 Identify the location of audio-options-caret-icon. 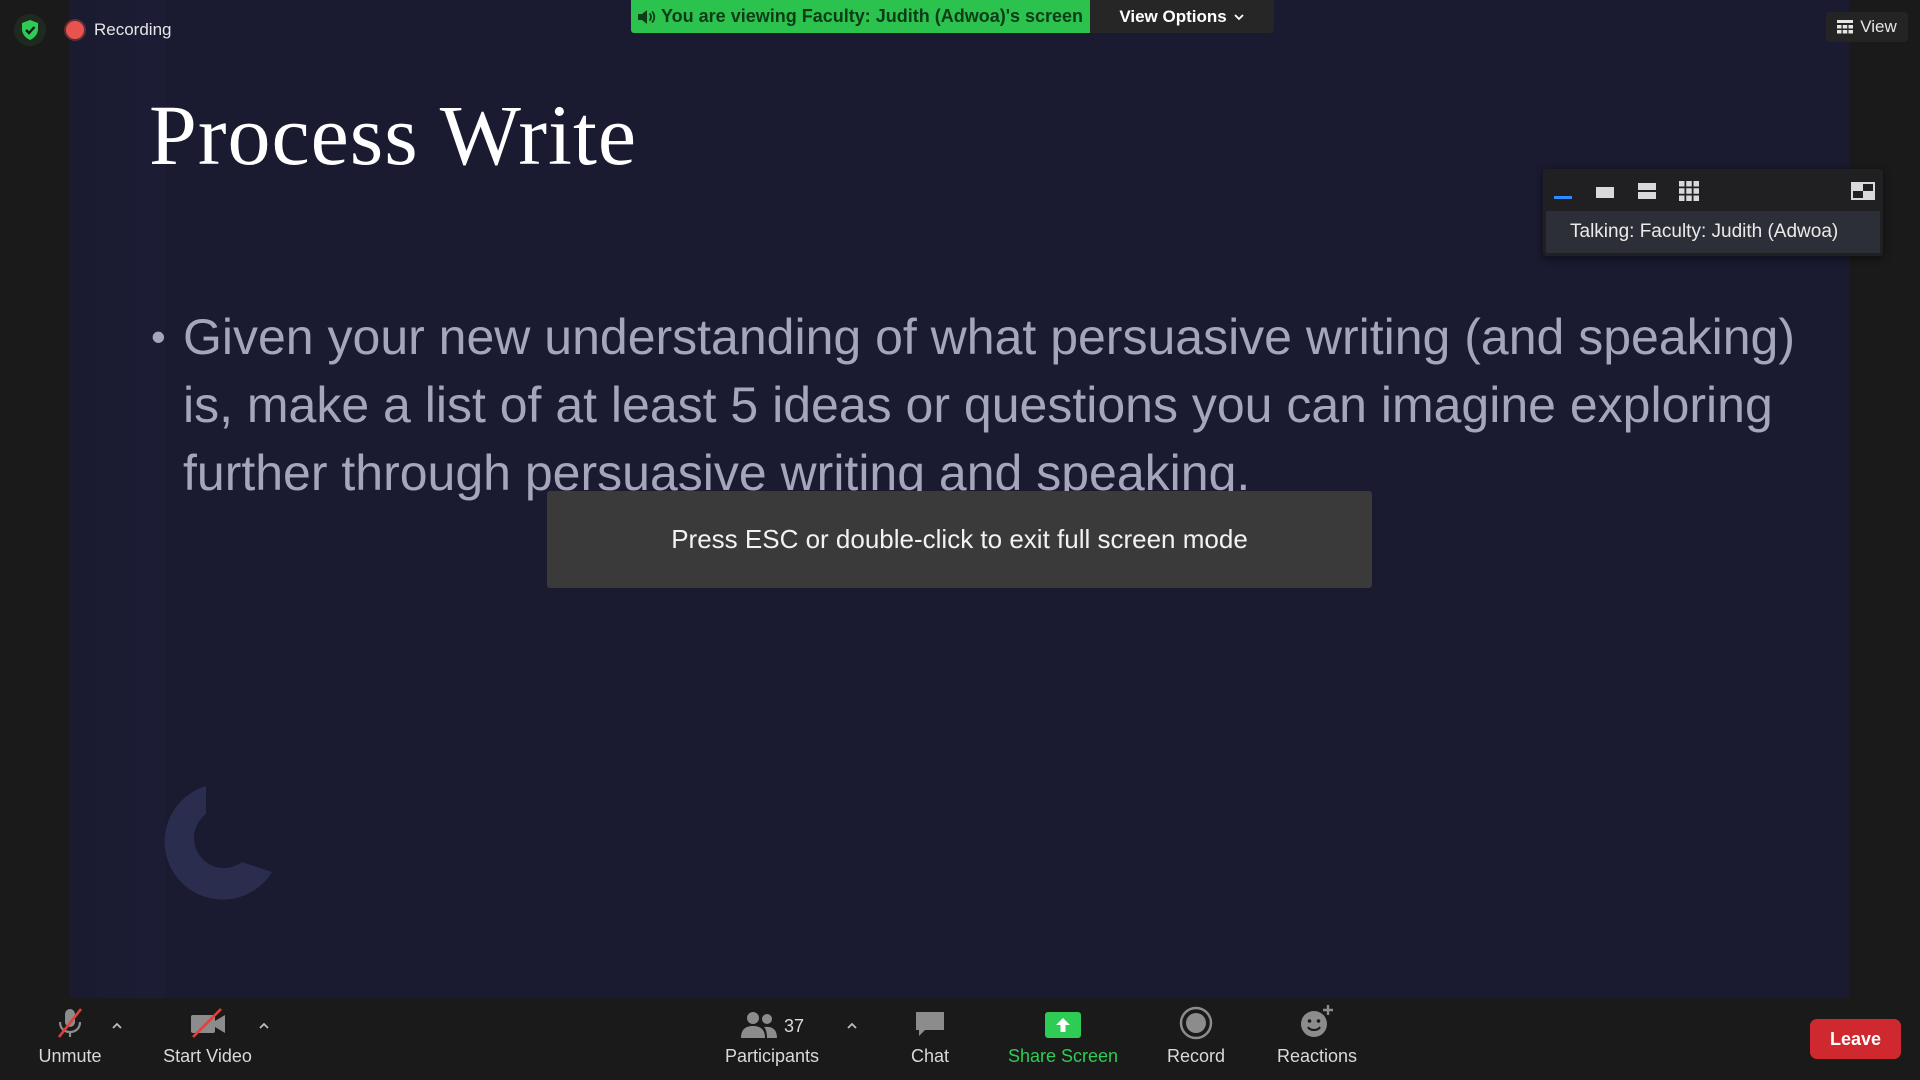
(117, 1026).